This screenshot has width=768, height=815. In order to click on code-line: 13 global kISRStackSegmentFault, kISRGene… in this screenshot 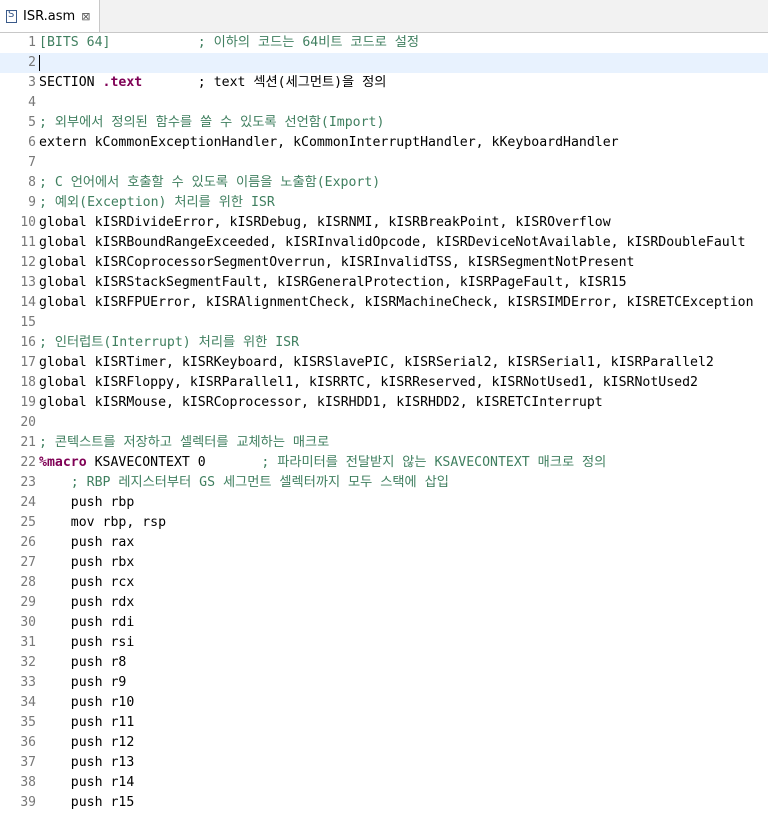, I will do `click(384, 283)`.